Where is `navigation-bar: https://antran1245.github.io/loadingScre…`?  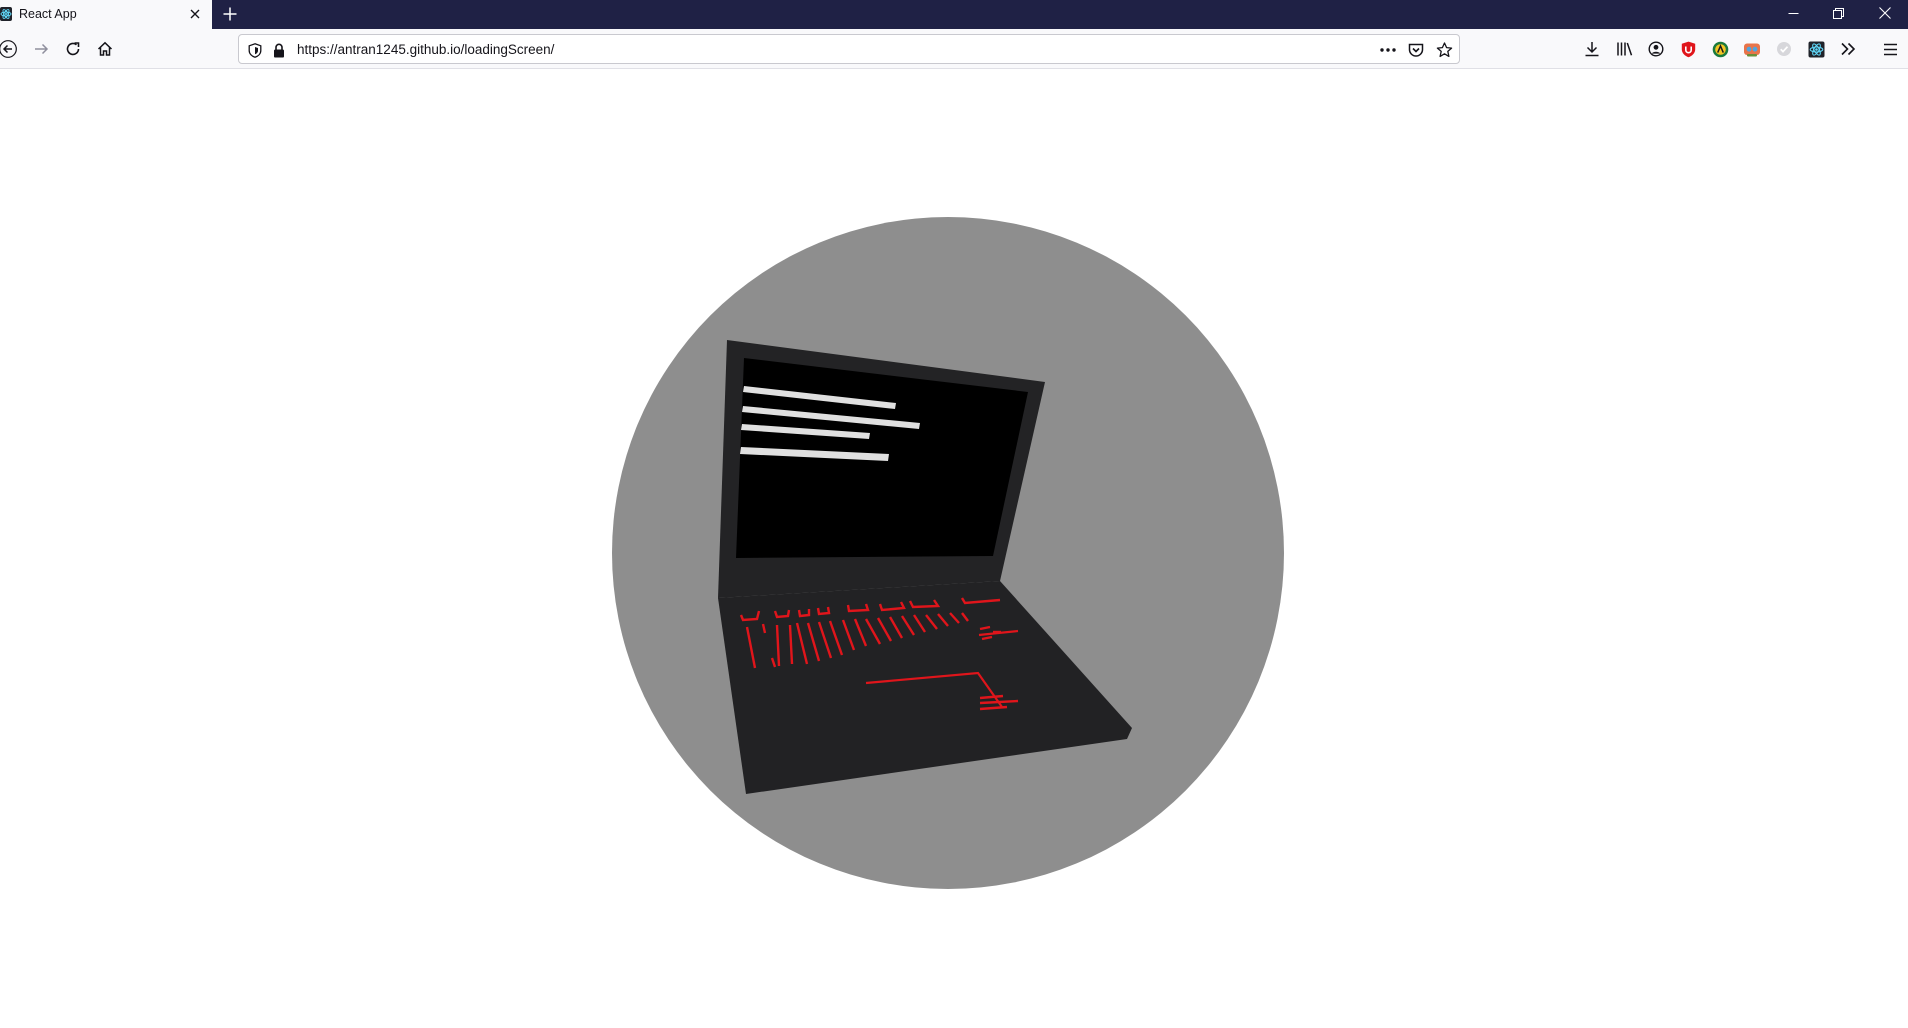 navigation-bar: https://antran1245.github.io/loadingScre… is located at coordinates (954, 49).